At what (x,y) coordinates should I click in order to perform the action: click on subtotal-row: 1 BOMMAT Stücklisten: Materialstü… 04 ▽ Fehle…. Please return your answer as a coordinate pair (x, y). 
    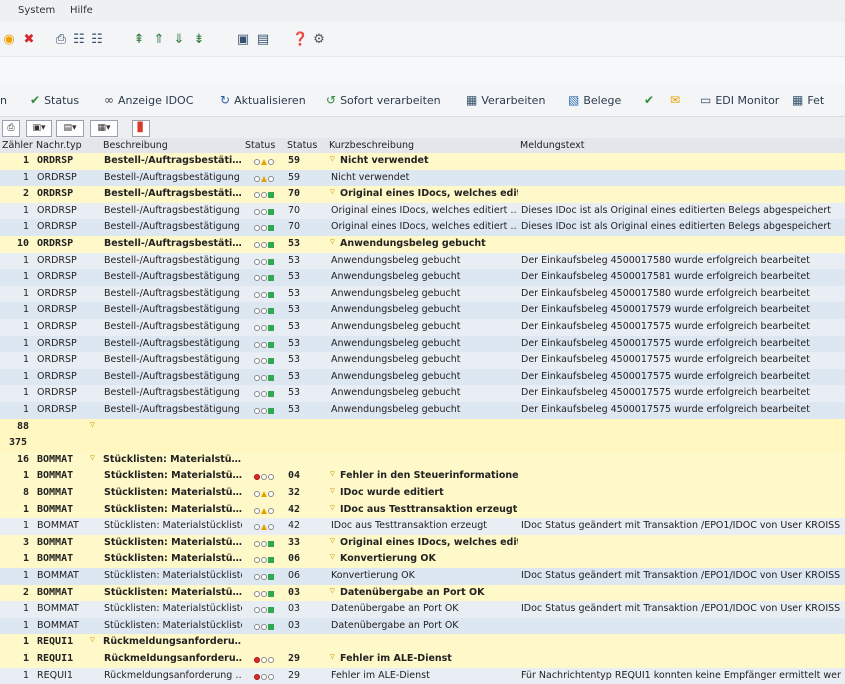
    Looking at the image, I should click on (422, 476).